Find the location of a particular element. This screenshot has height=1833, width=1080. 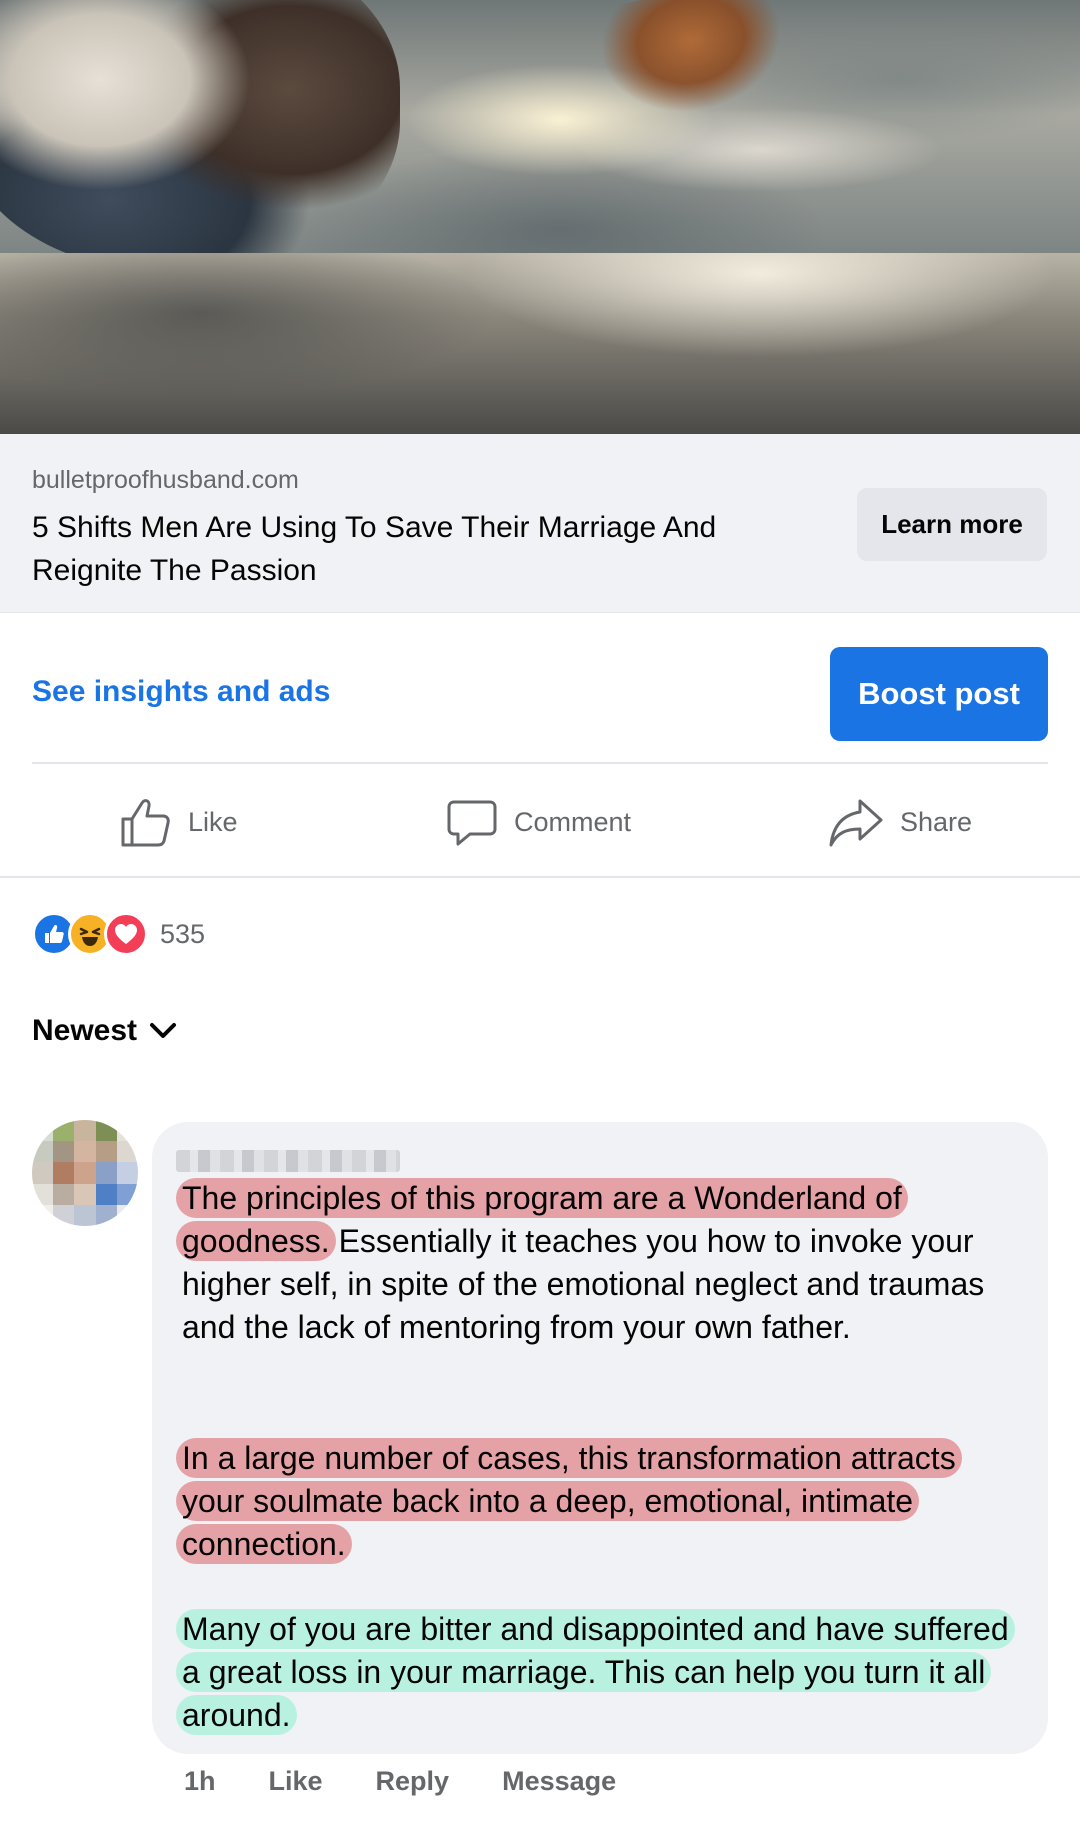

comment-button: Comment is located at coordinates (538, 822).